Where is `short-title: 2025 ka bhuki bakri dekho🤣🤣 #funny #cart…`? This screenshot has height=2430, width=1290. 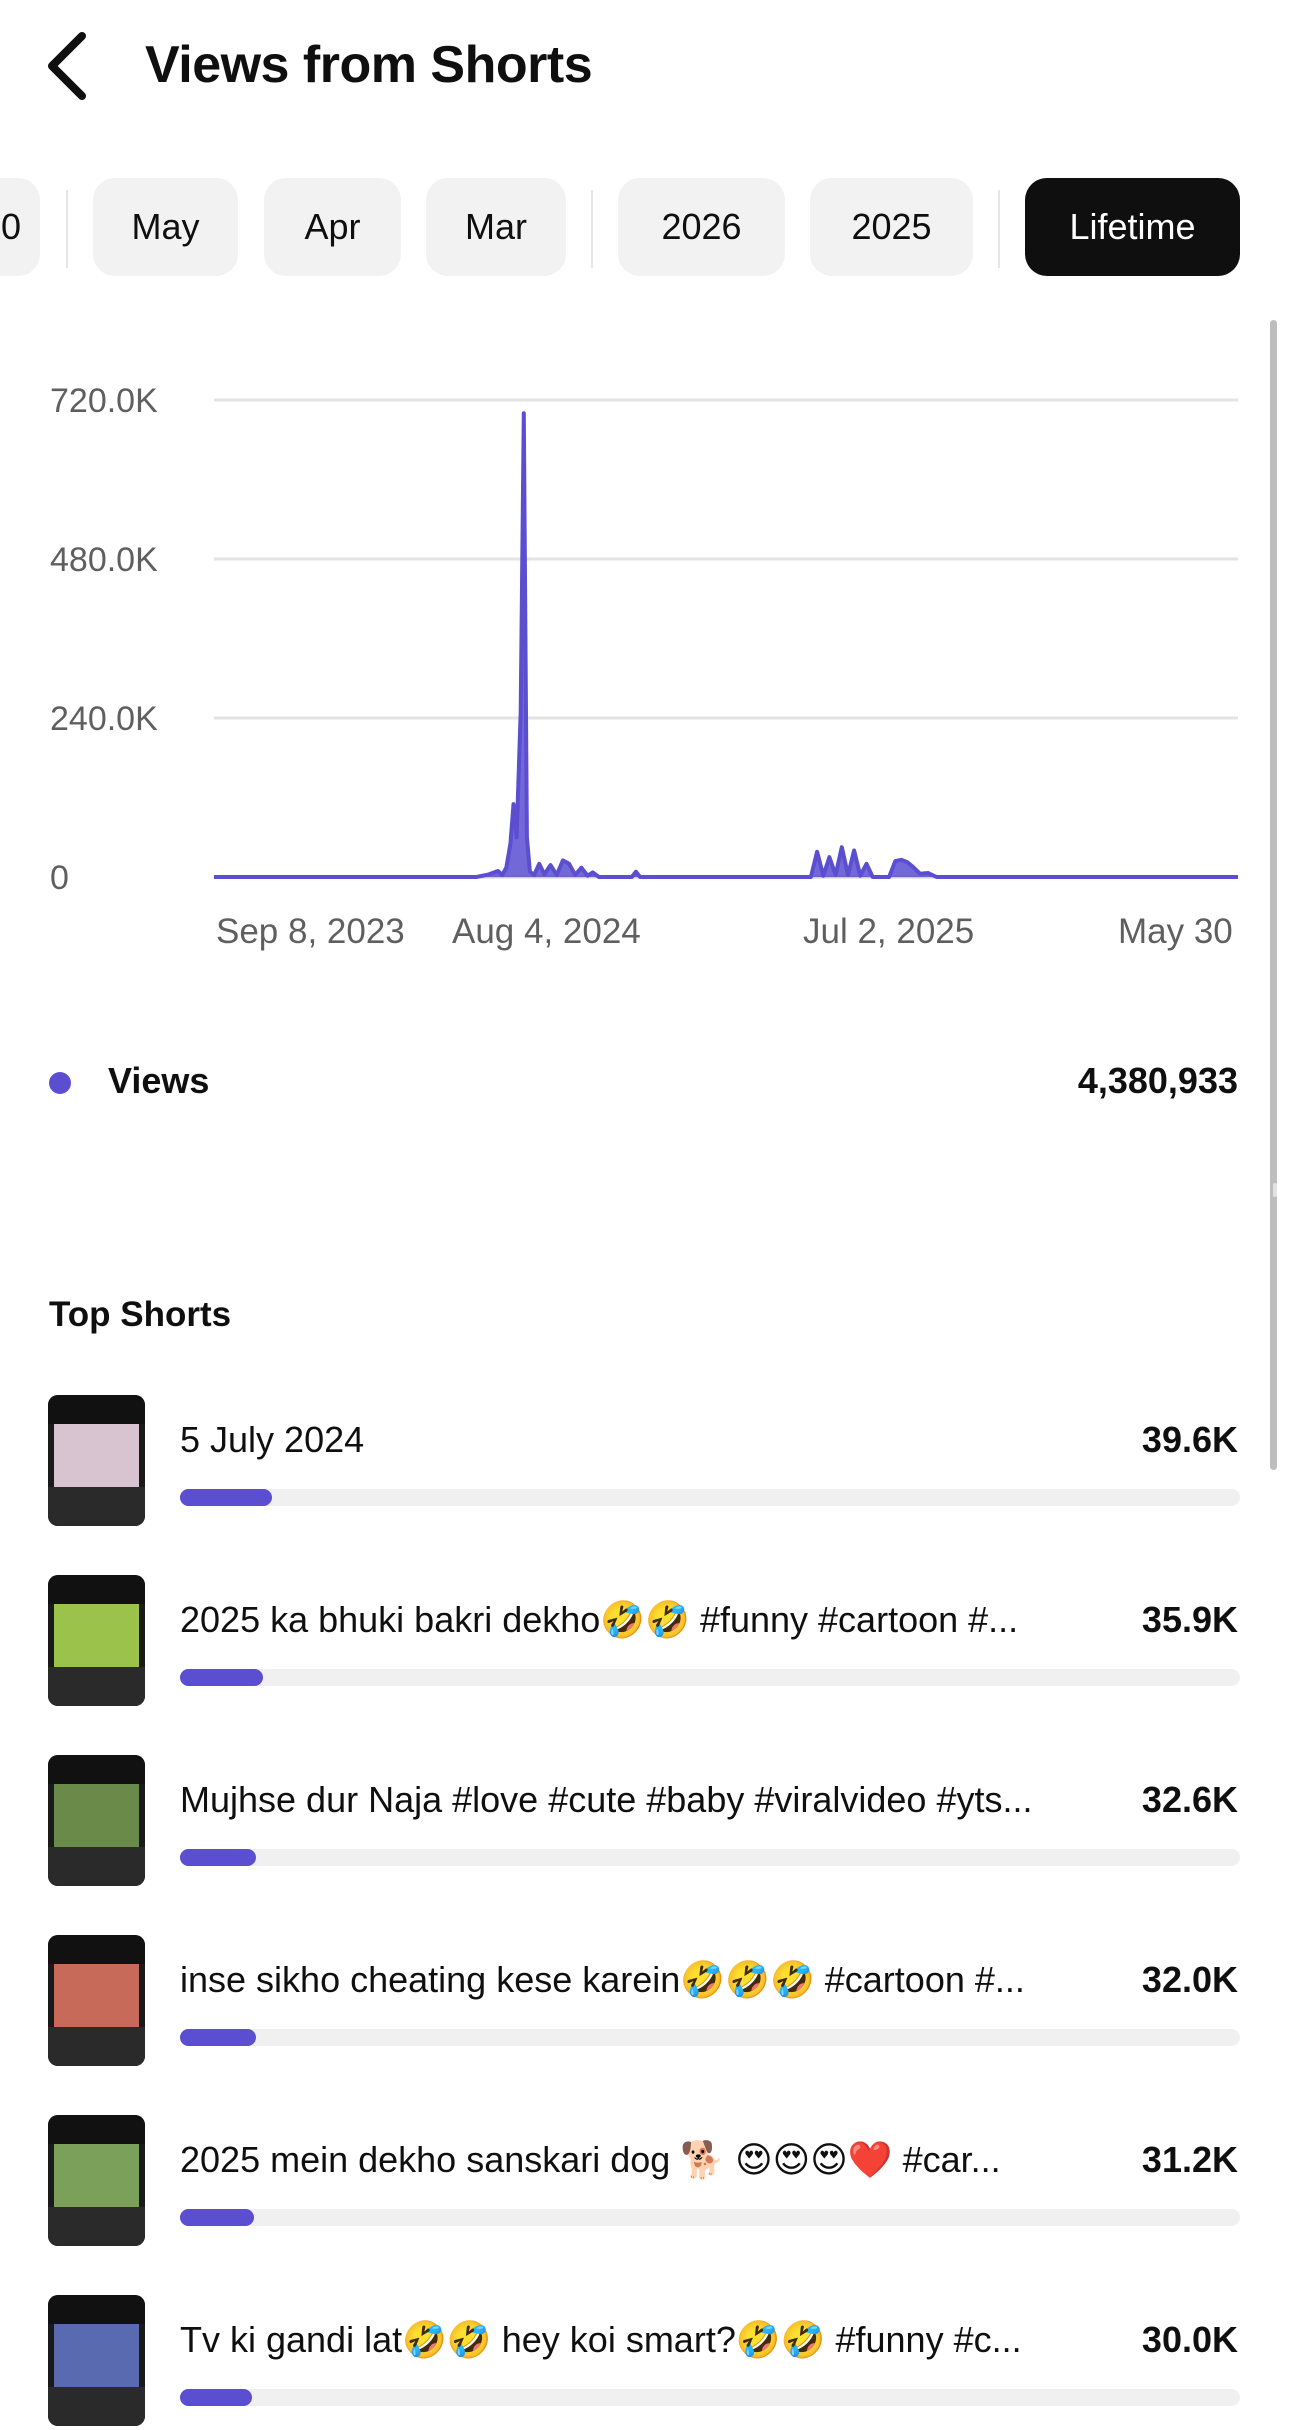
short-title: 2025 ka bhuki bakri dekho🤣🤣 #funny #cart… is located at coordinates (599, 1619).